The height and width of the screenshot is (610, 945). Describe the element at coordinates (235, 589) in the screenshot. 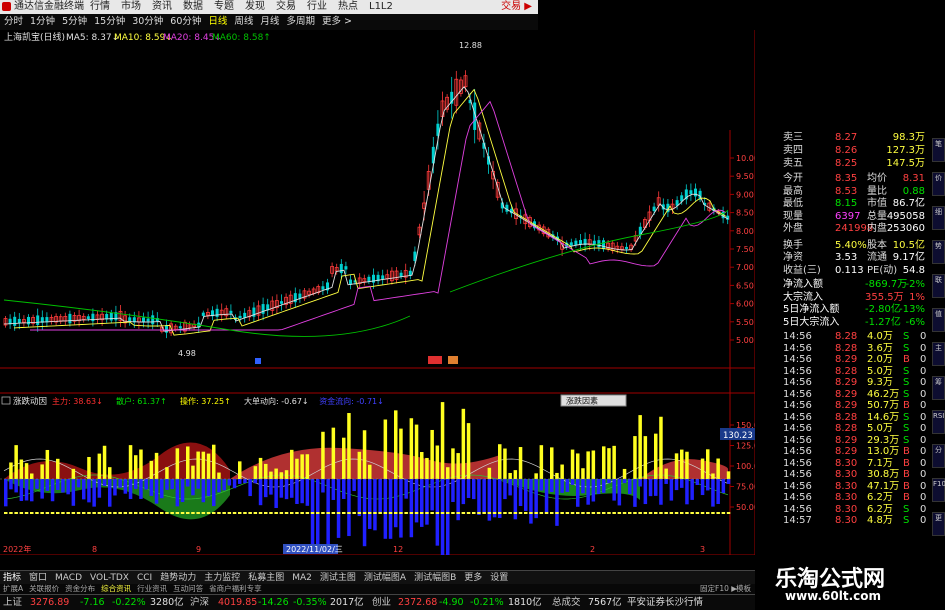

I see `info-tab: 省商户福利专享` at that location.